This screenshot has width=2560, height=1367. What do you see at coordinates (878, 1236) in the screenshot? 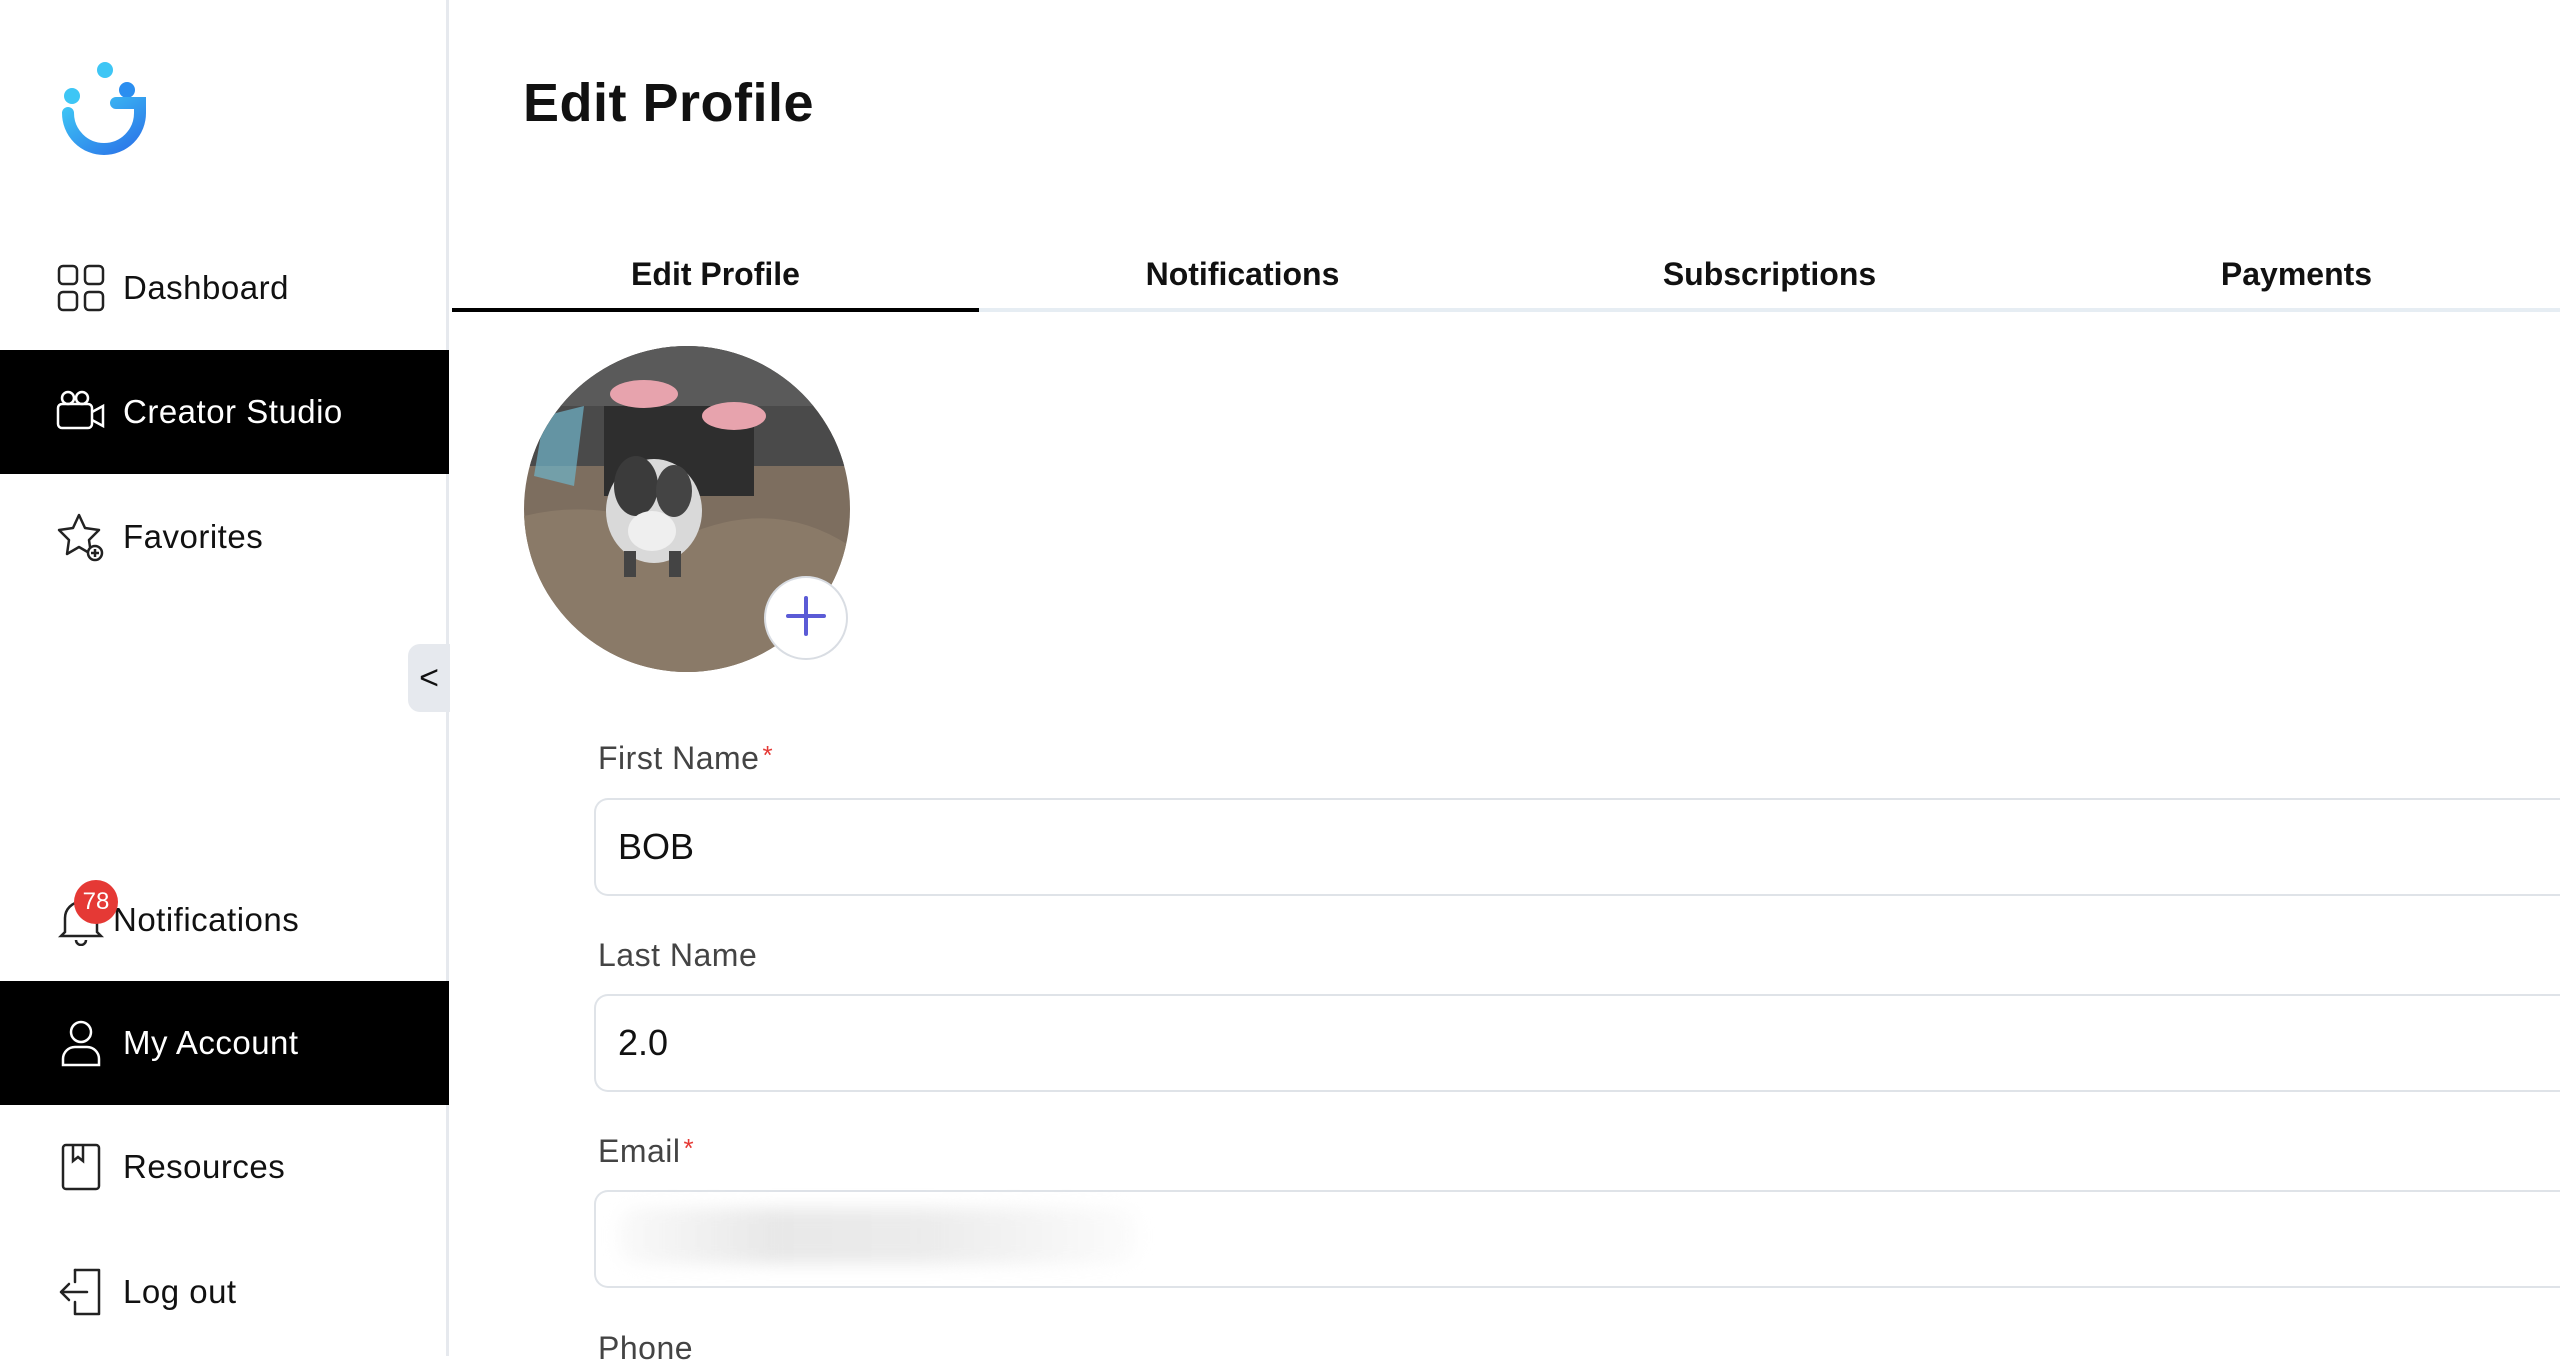
I see `email-redacted-value` at bounding box center [878, 1236].